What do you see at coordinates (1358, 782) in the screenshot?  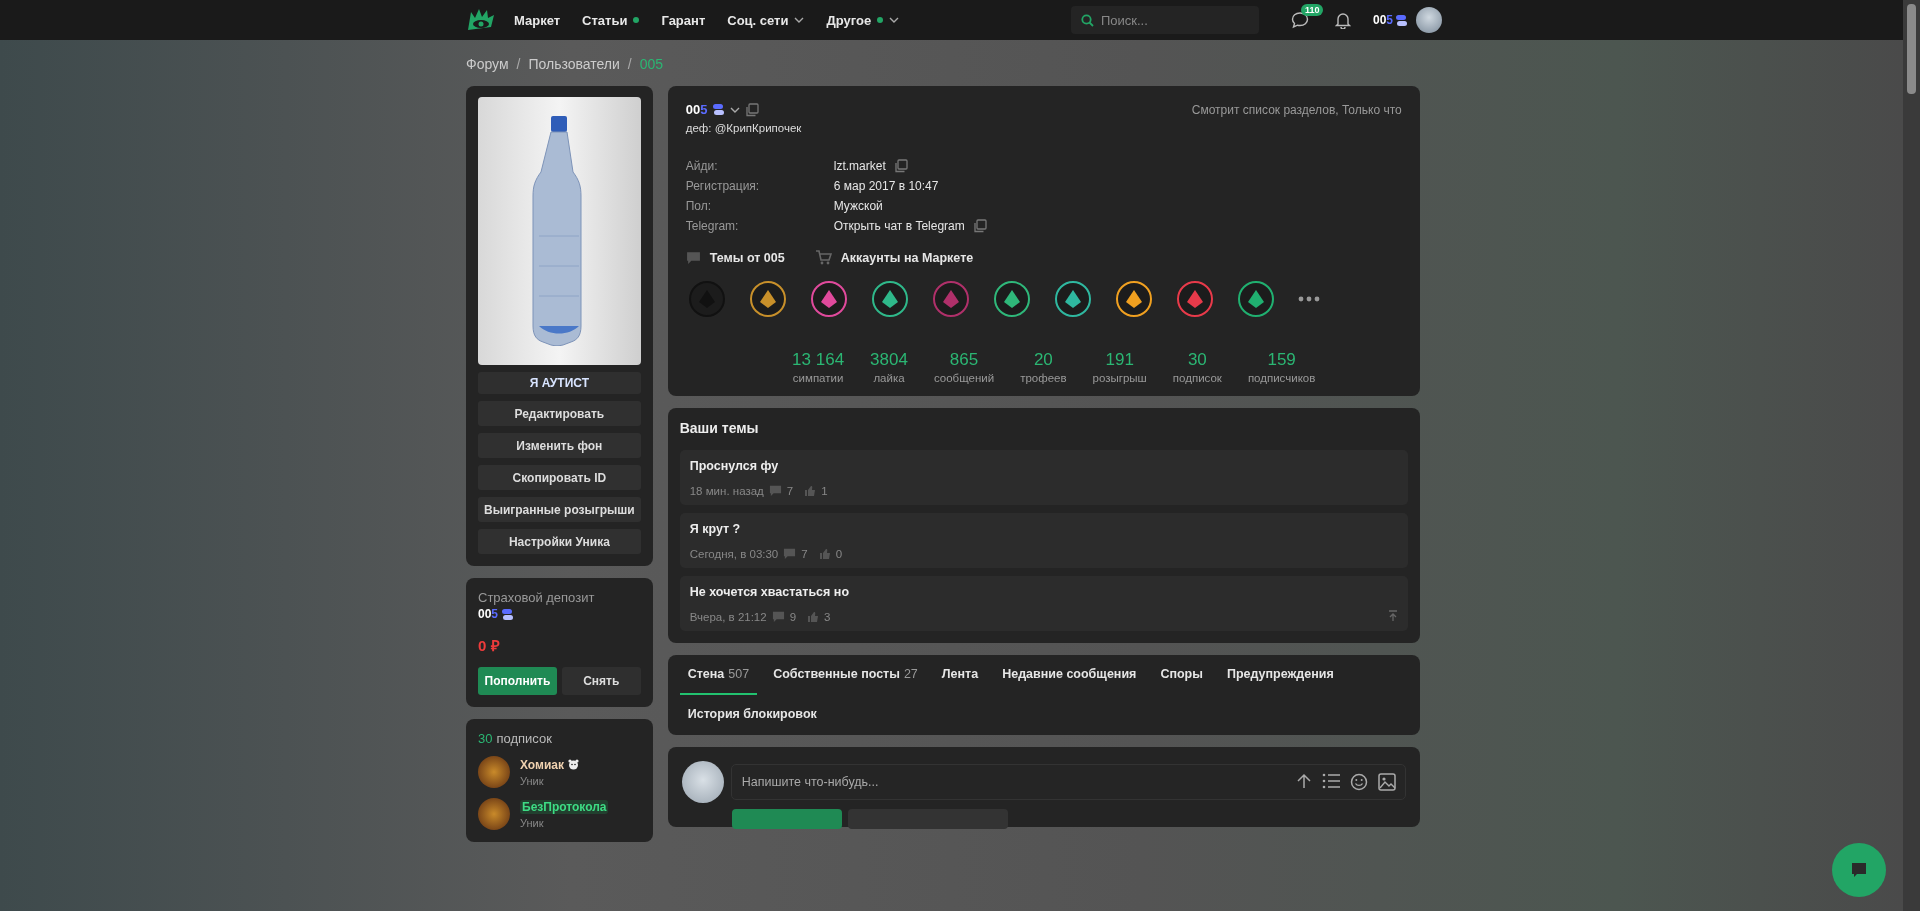 I see `emoji-icon` at bounding box center [1358, 782].